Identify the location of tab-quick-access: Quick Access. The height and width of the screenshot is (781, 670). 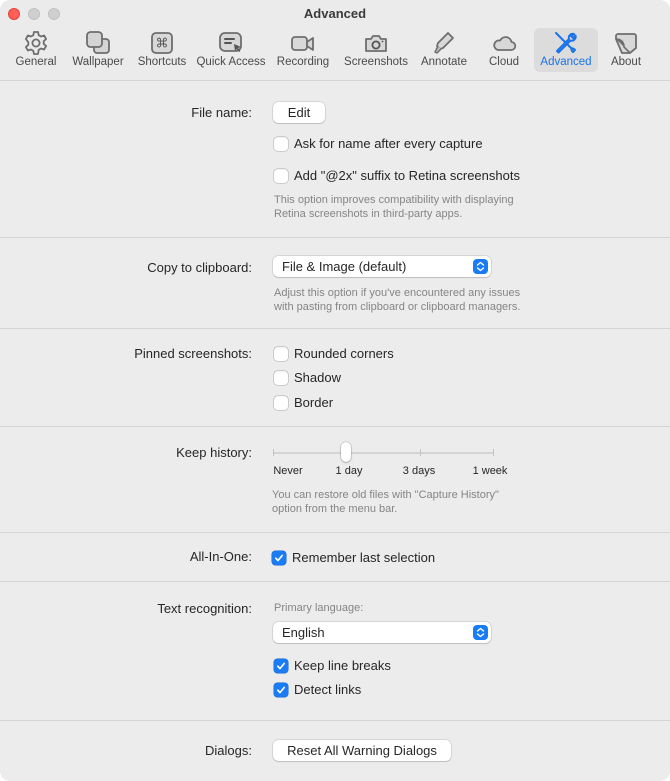
(231, 50).